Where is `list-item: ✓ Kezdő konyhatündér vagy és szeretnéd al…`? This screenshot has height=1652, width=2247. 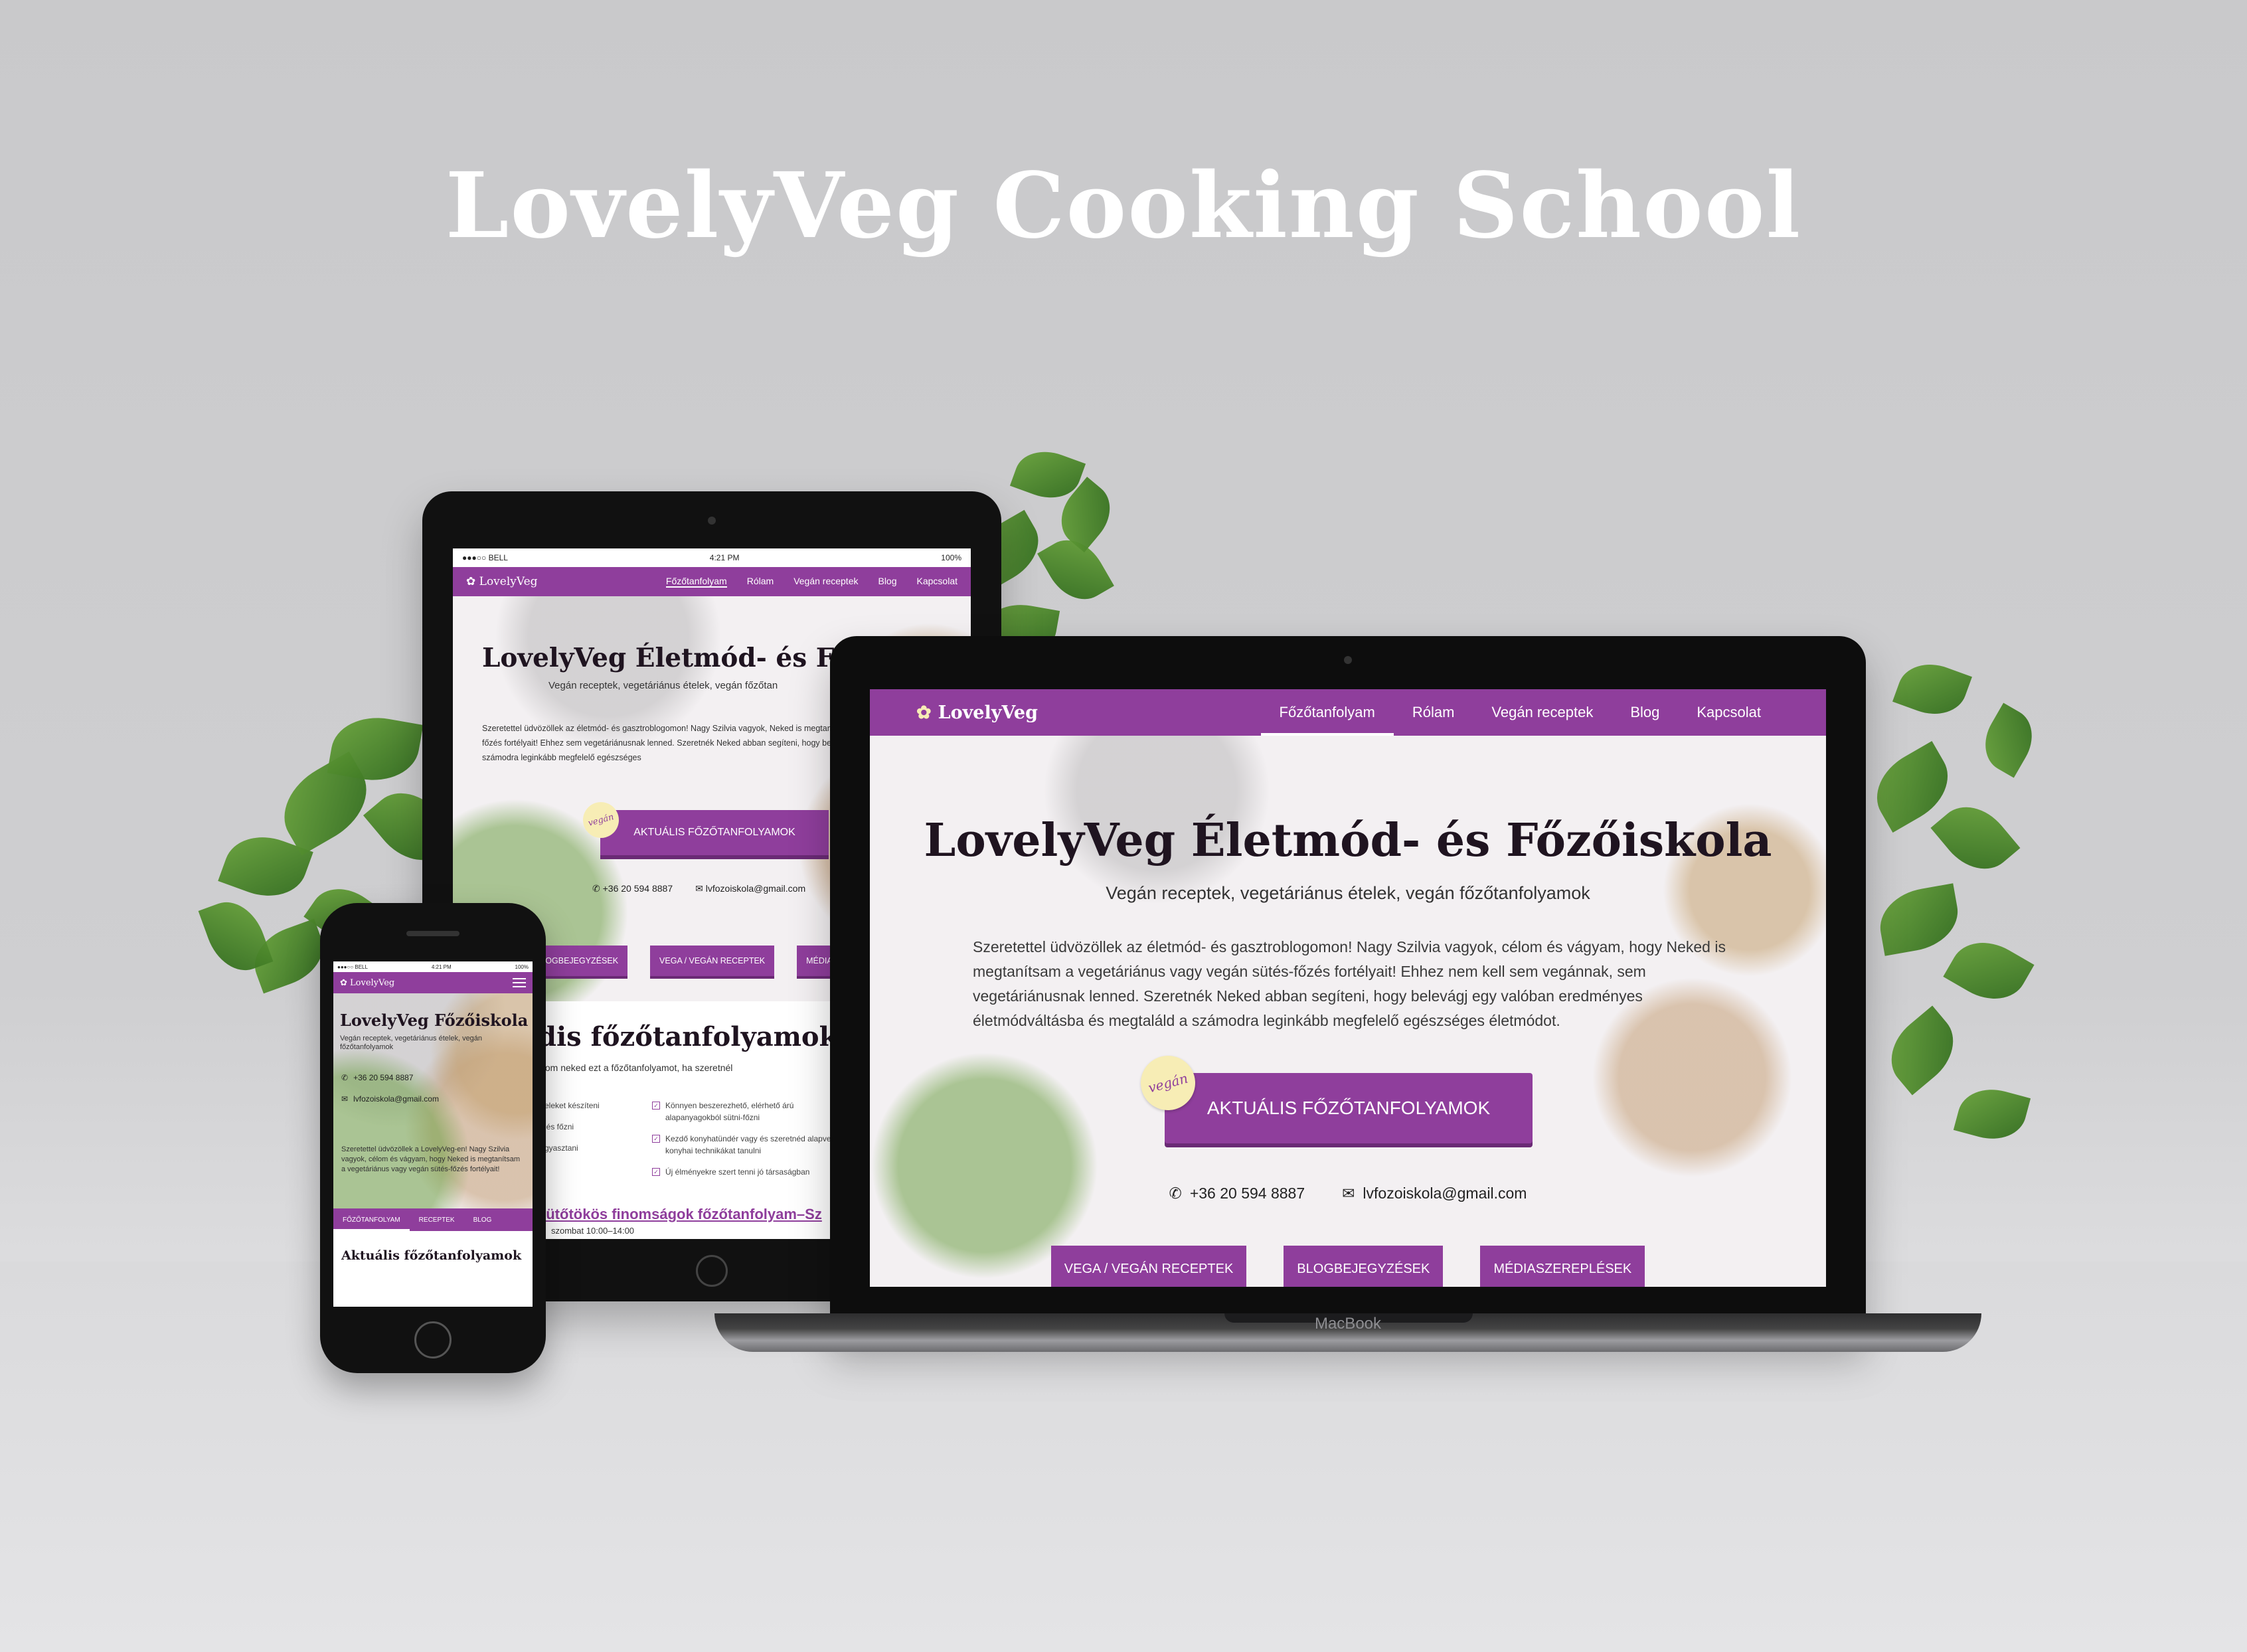 list-item: ✓ Kezdő konyhatündér vagy és szeretnéd al… is located at coordinates (748, 1145).